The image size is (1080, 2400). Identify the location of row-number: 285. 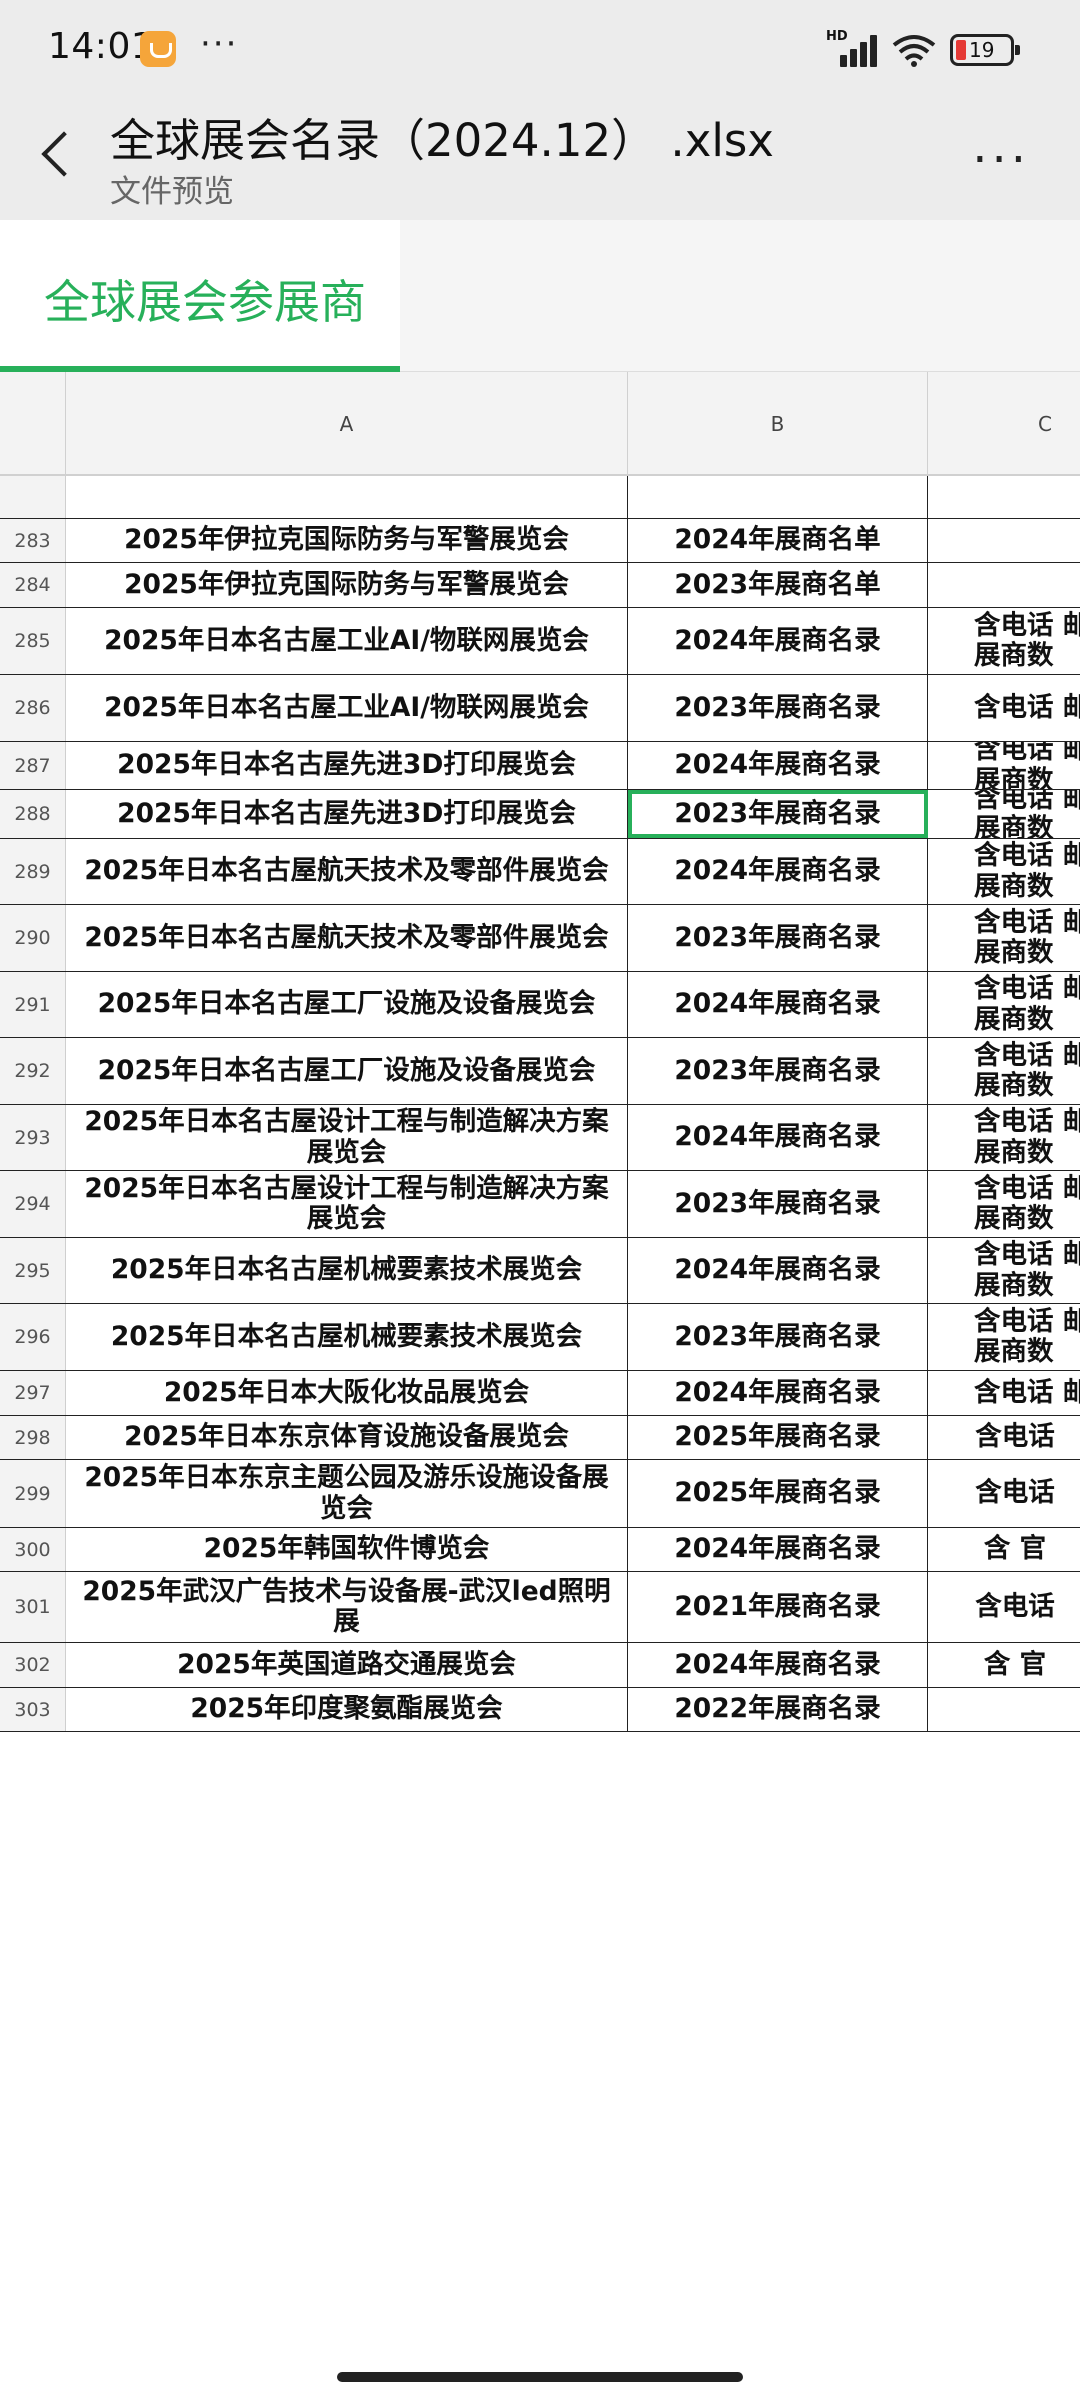
(33, 641).